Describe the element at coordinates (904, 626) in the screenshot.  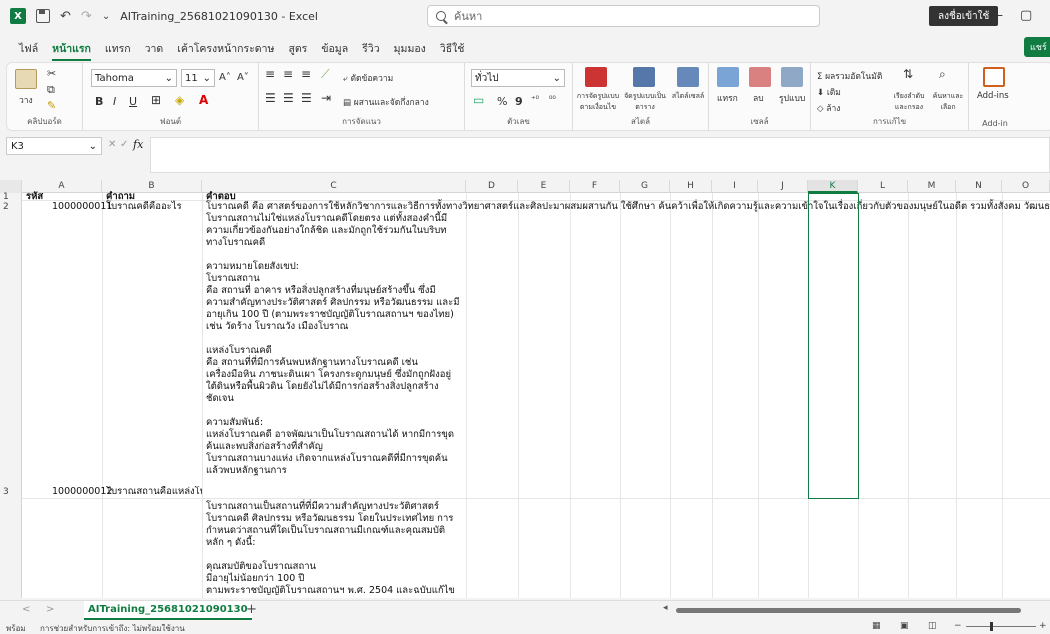
I see `page-layout-view-icon: ▣` at that location.